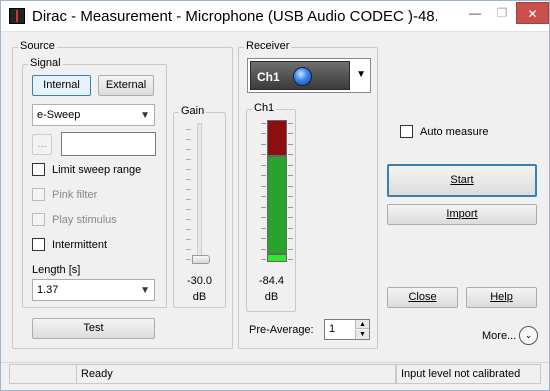 The height and width of the screenshot is (391, 550). I want to click on maximize-button: ❐, so click(502, 13).